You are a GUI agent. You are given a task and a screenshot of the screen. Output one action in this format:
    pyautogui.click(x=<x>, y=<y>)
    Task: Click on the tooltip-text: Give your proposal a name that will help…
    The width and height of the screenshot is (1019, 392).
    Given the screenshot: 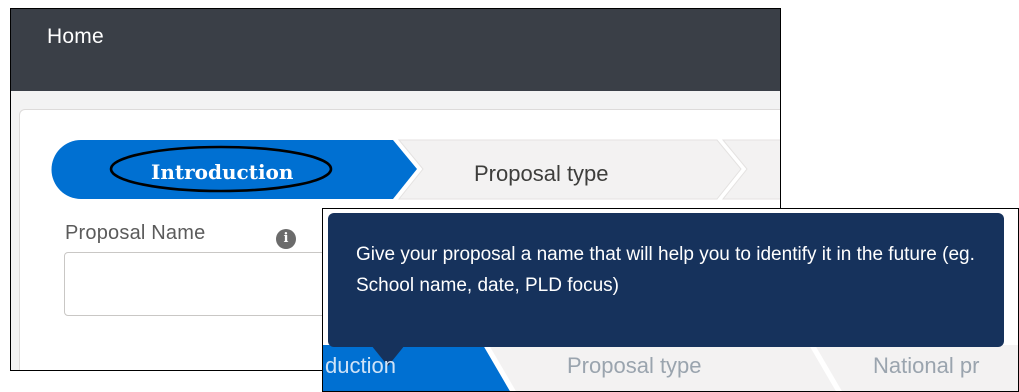 What is the action you would take?
    pyautogui.click(x=665, y=270)
    